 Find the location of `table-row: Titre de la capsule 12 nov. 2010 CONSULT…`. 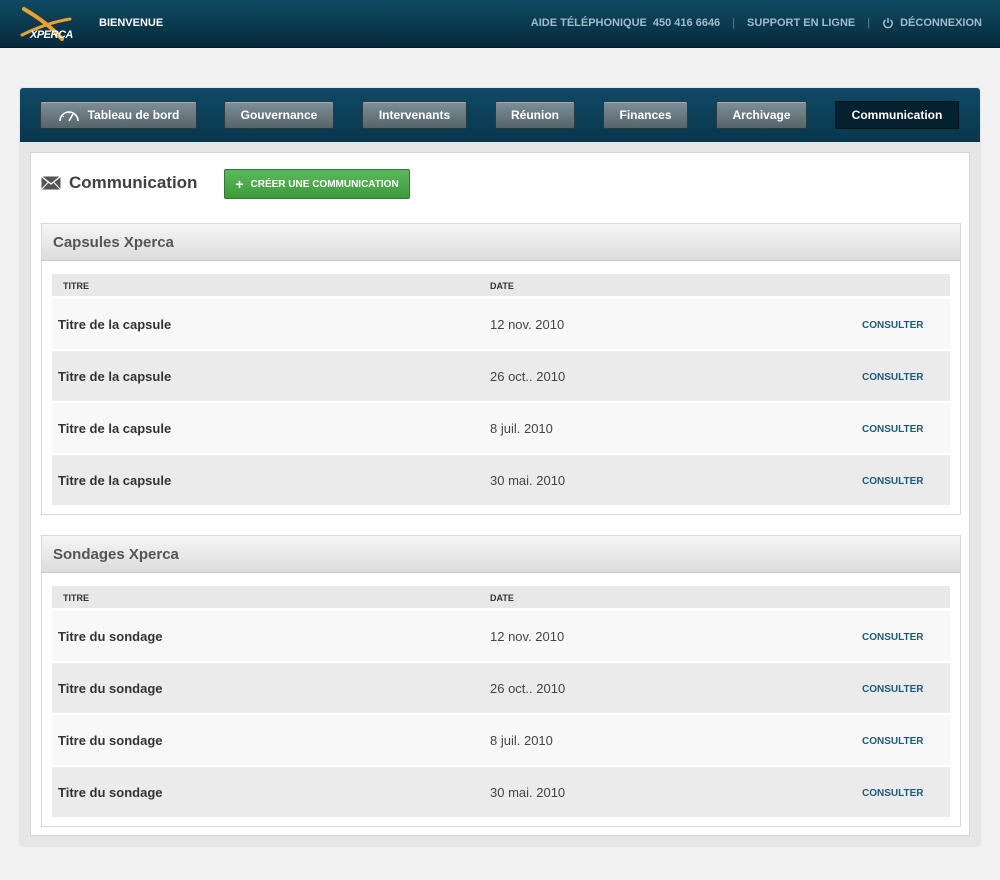

table-row: Titre de la capsule 12 nov. 2010 CONSULT… is located at coordinates (501, 324).